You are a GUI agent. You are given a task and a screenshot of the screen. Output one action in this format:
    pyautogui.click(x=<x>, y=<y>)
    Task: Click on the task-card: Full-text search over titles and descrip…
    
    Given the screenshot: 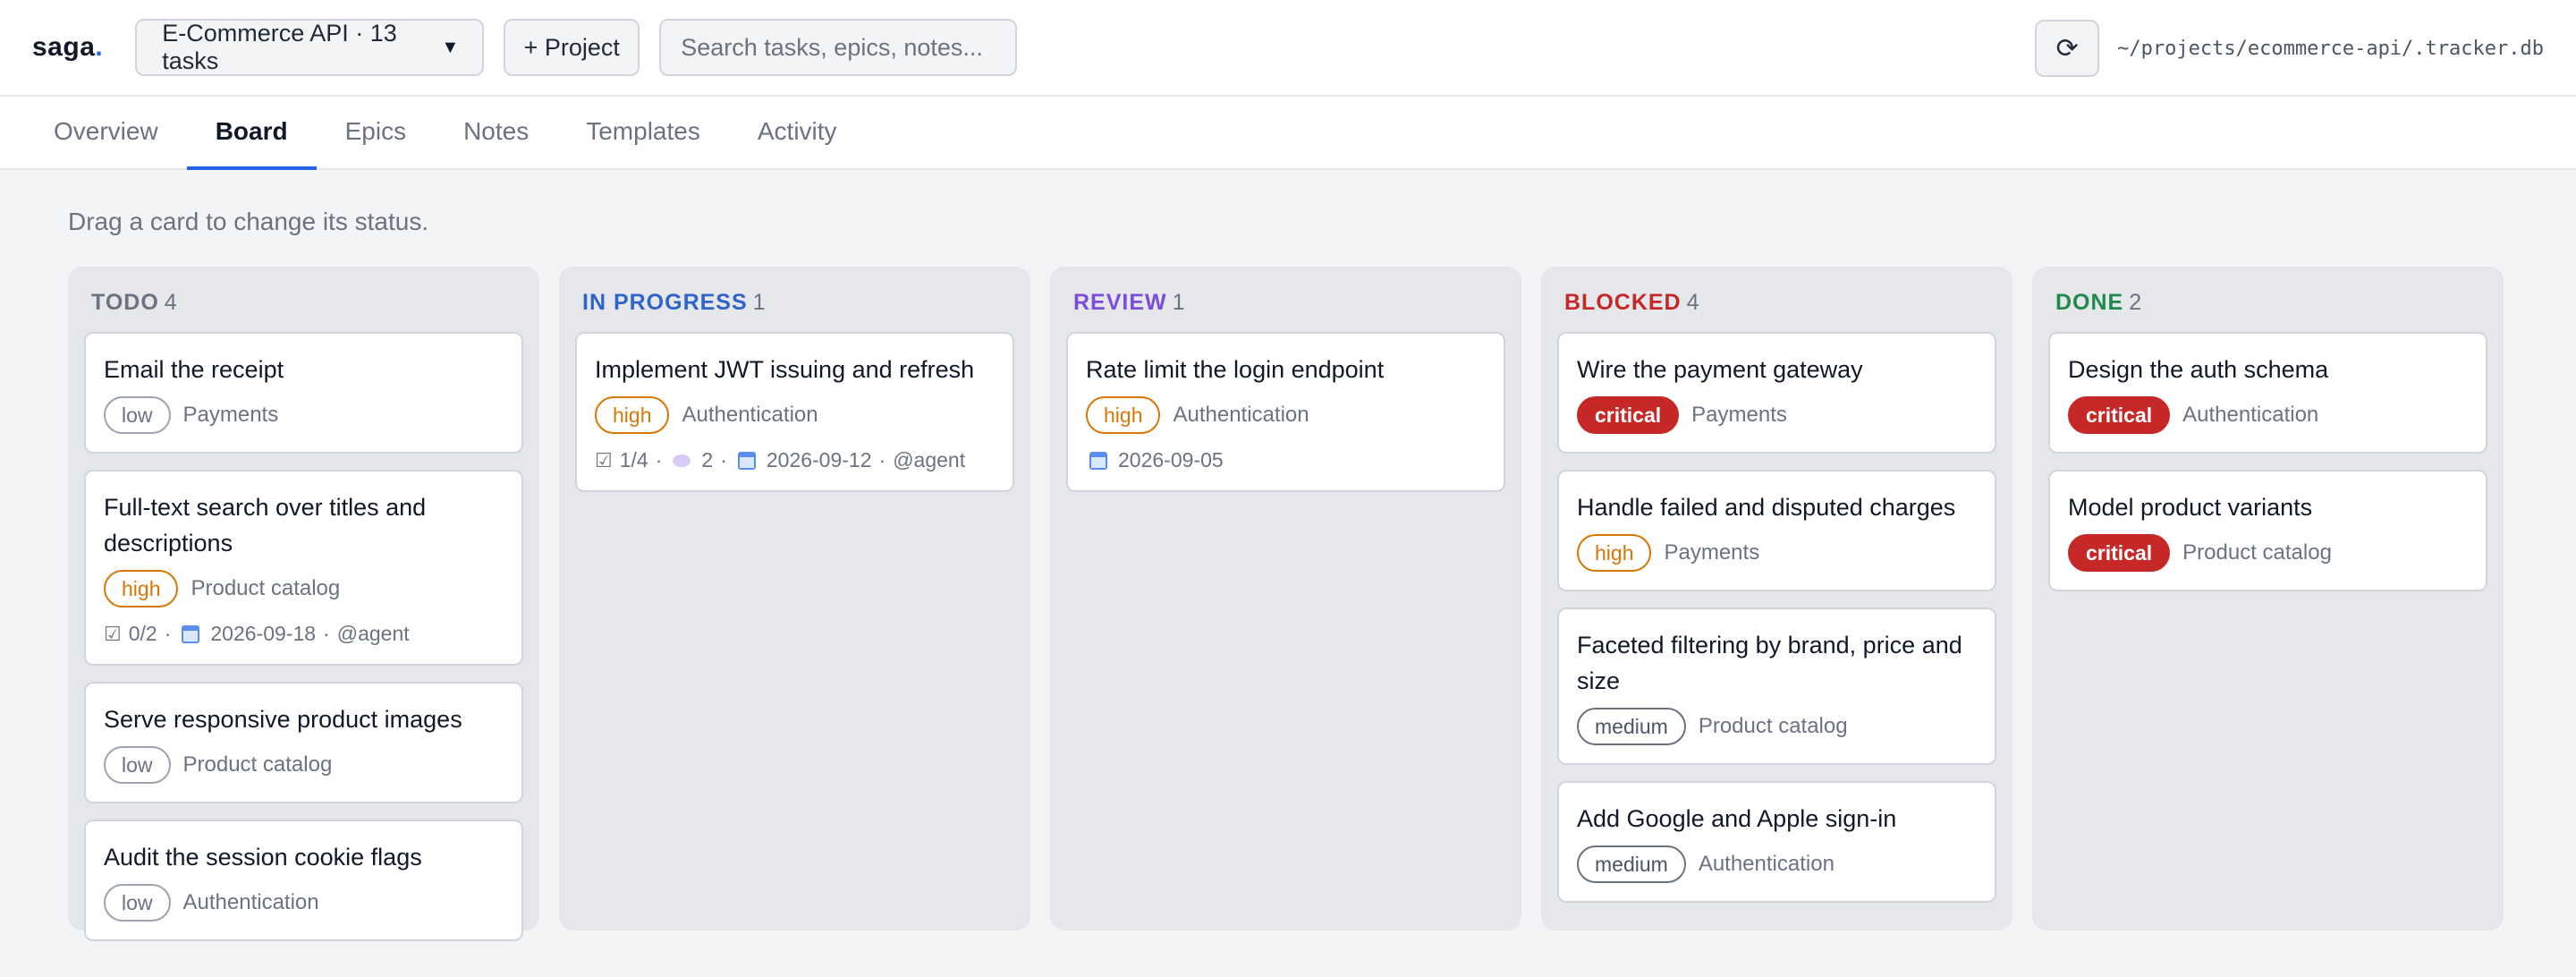 What is the action you would take?
    pyautogui.click(x=303, y=568)
    